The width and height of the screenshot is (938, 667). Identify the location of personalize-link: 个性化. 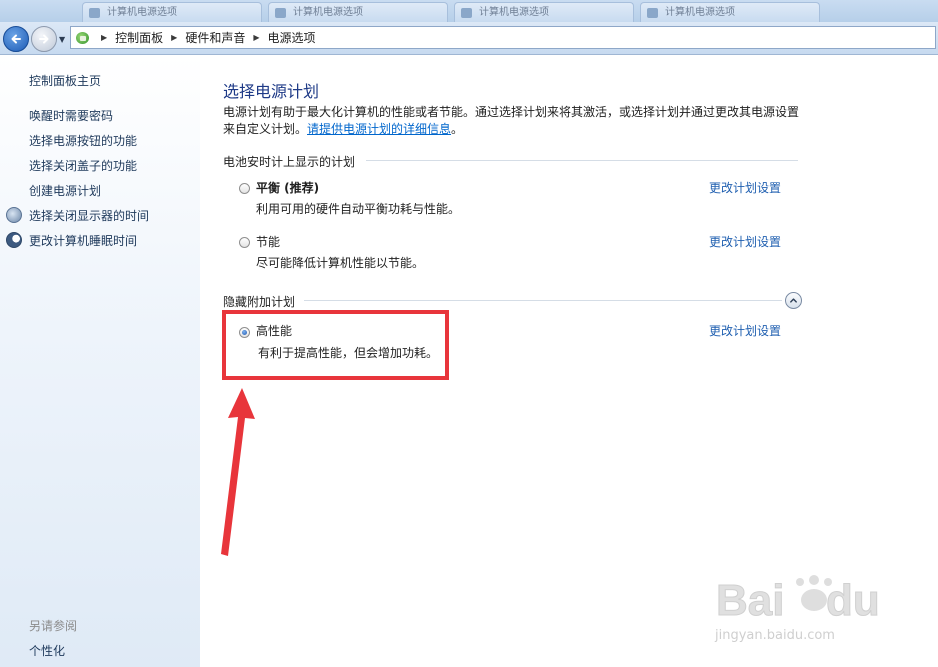
(47, 650).